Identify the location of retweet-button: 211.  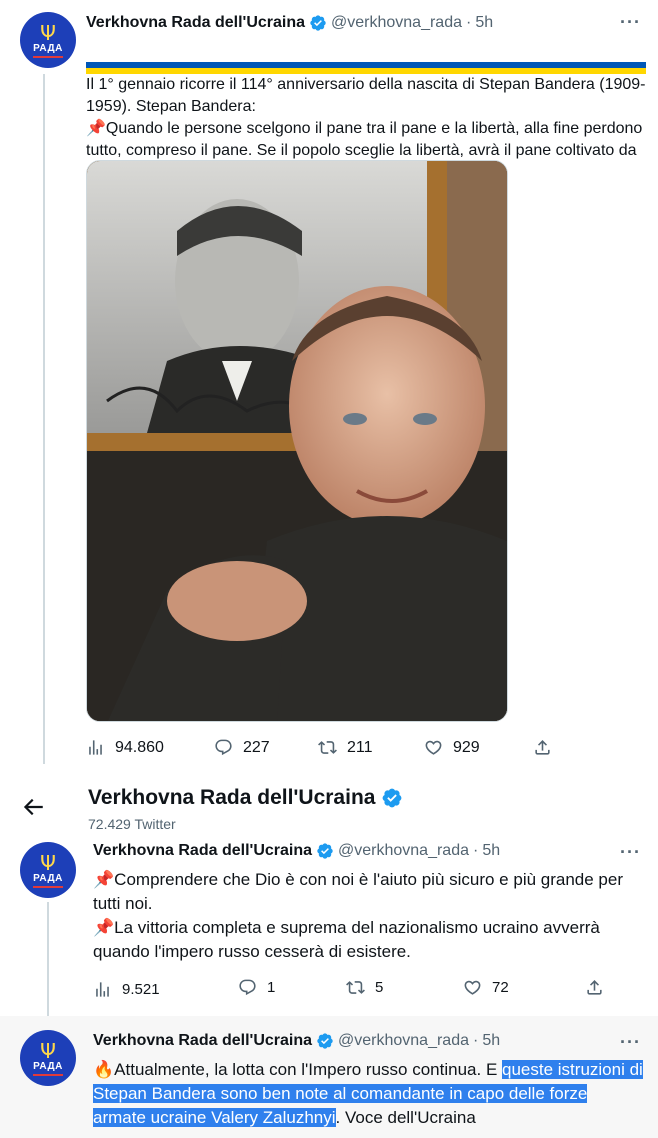
(345, 747).